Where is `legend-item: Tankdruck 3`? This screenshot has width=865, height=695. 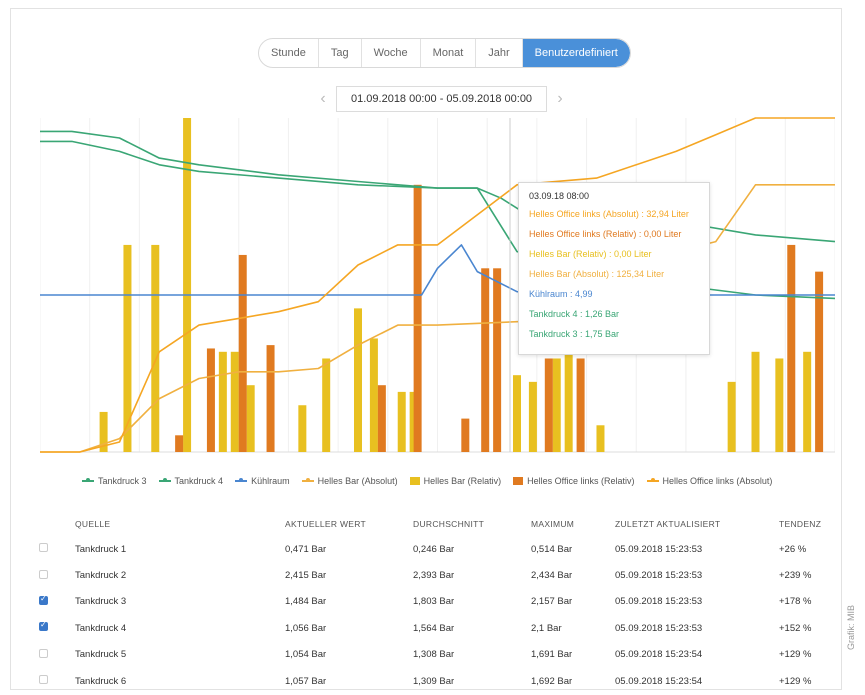
legend-item: Tankdruck 3 is located at coordinates (114, 481).